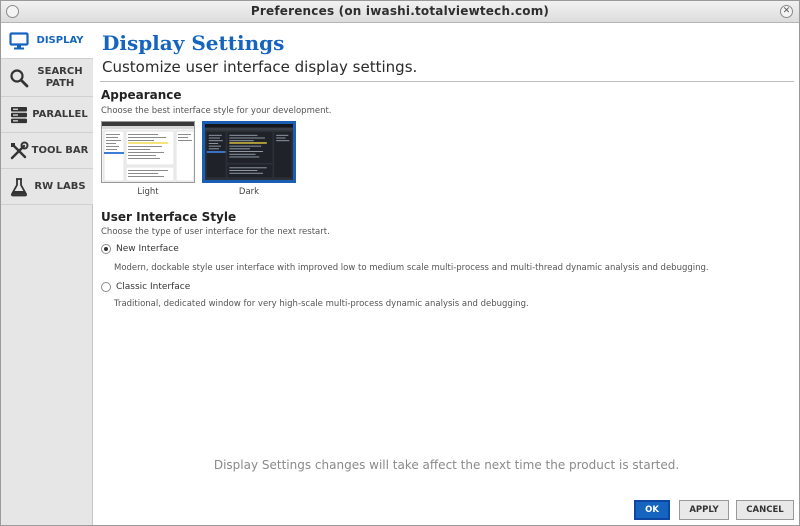 This screenshot has height=526, width=800. I want to click on new-interface-radio, so click(106, 249).